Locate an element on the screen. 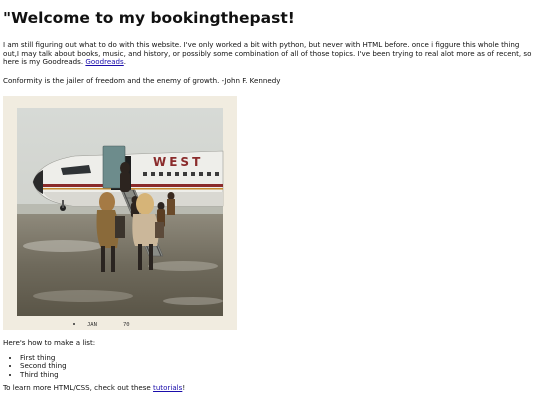  list-item: First thing is located at coordinates (278, 358).